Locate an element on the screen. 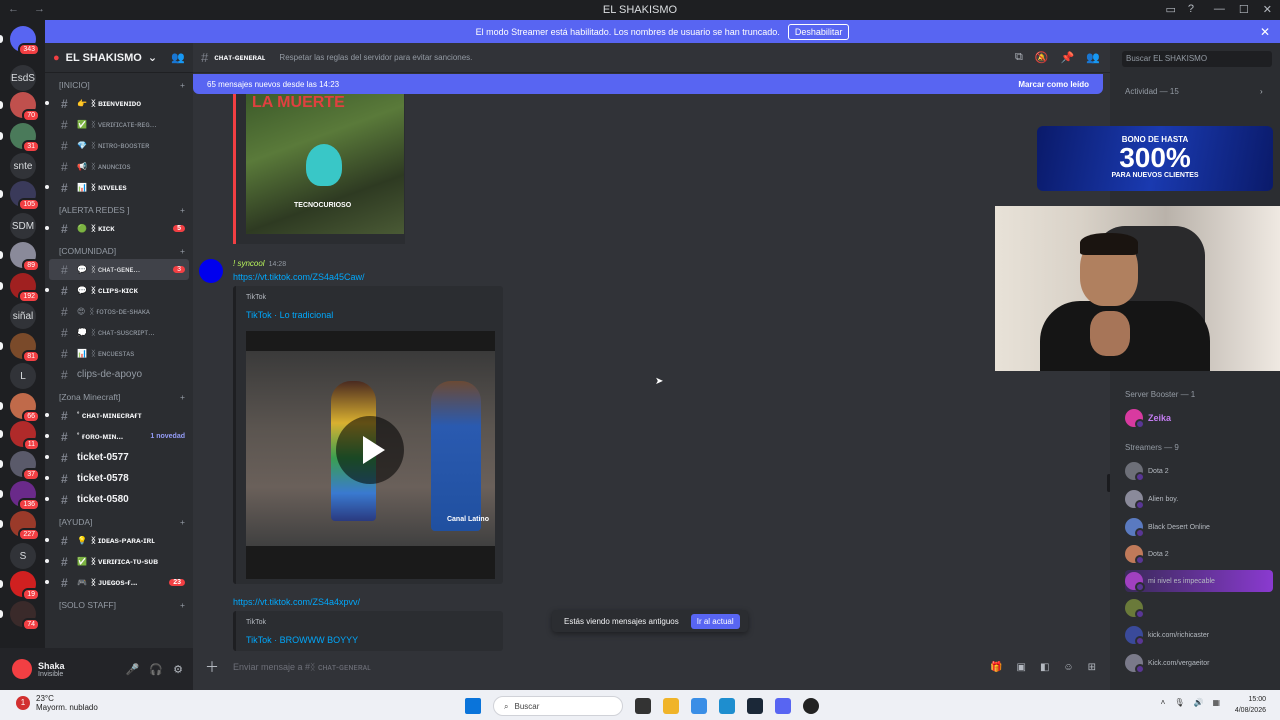  channel-item: # 💎 ᛝ ɴɪᴛʀᴏ-ʙᴏᴏsᴛᴇʀ is located at coordinates (119, 145).